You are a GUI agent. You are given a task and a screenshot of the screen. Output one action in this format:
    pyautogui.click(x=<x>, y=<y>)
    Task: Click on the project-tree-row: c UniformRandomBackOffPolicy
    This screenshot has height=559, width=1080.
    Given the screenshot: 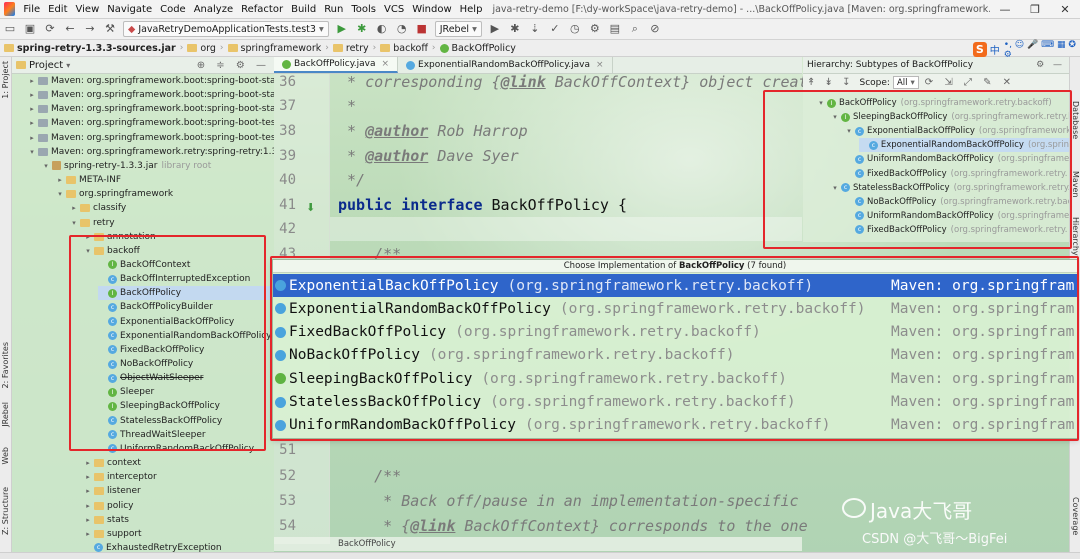 What is the action you would take?
    pyautogui.click(x=176, y=449)
    